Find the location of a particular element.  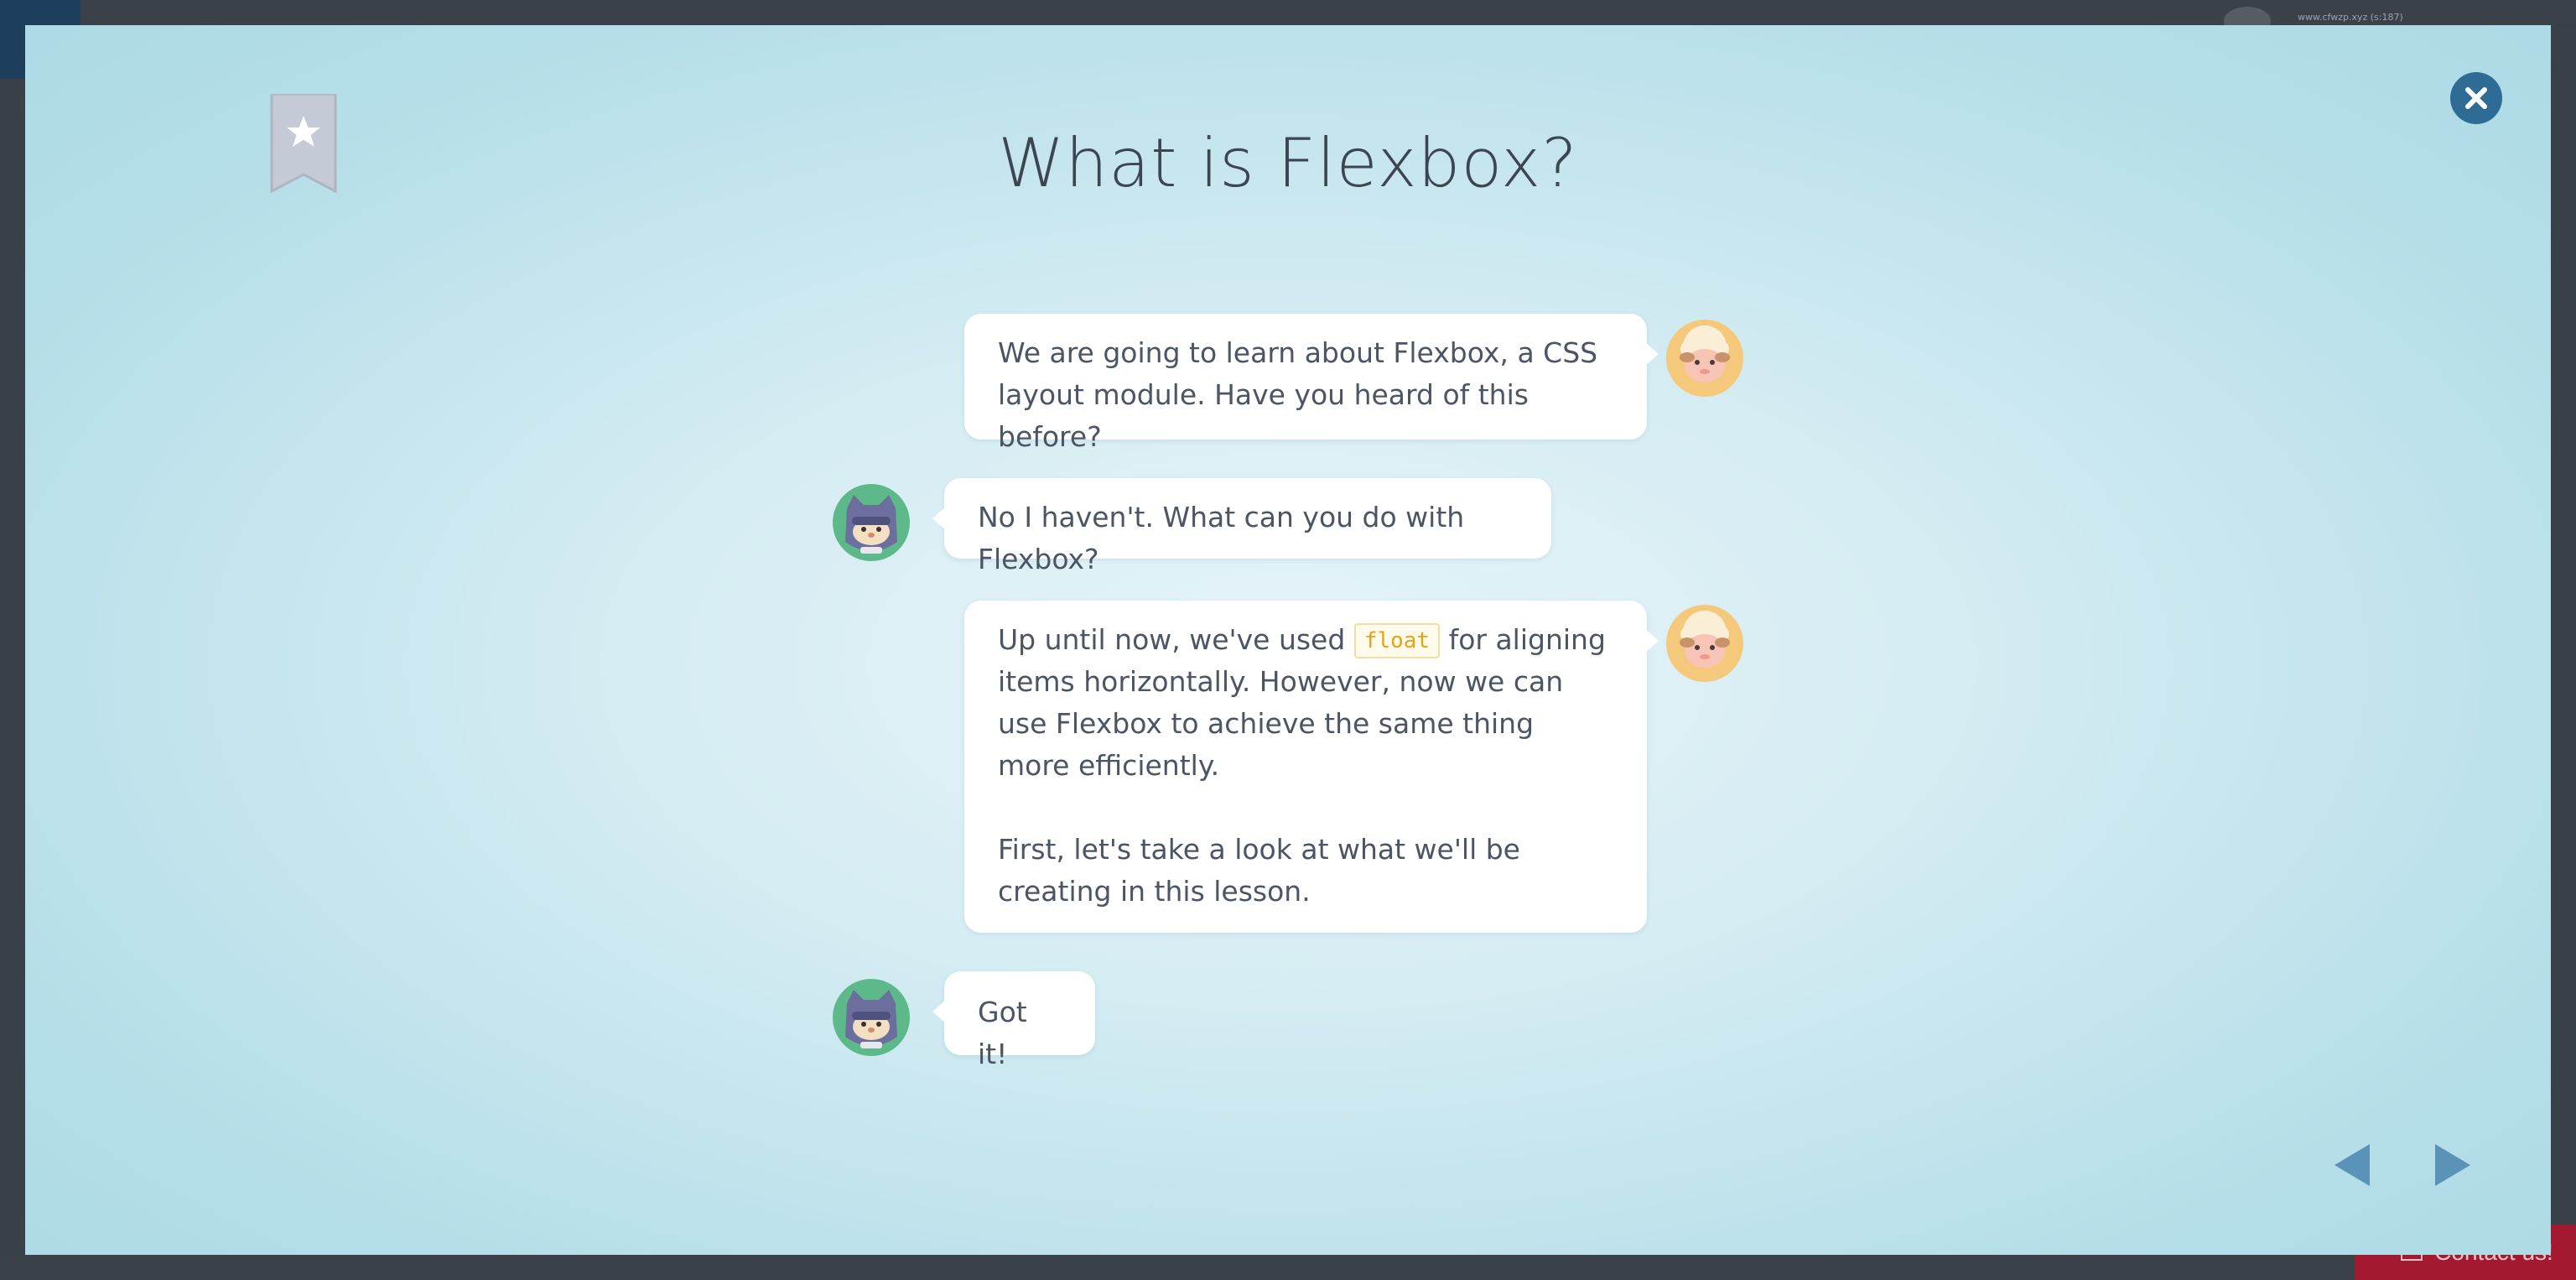

previous-button is located at coordinates (2352, 1165).